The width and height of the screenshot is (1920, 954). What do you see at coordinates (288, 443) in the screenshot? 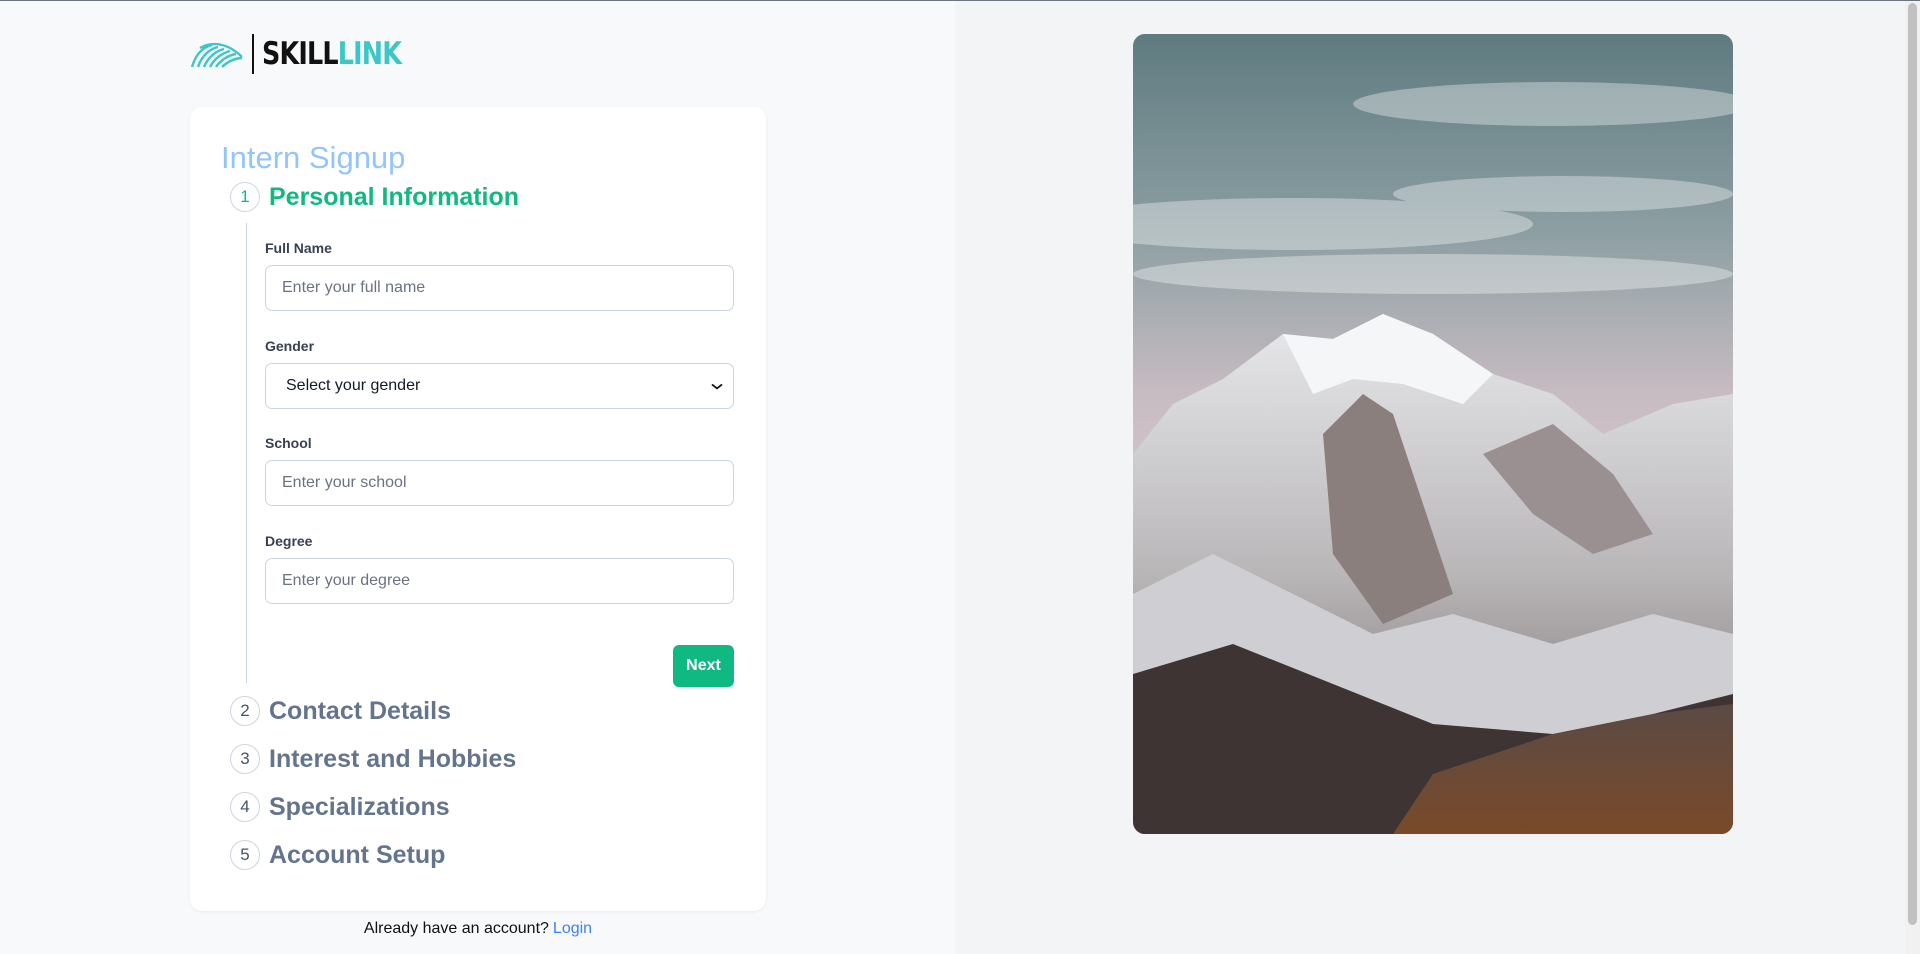
I see `school-label: School` at bounding box center [288, 443].